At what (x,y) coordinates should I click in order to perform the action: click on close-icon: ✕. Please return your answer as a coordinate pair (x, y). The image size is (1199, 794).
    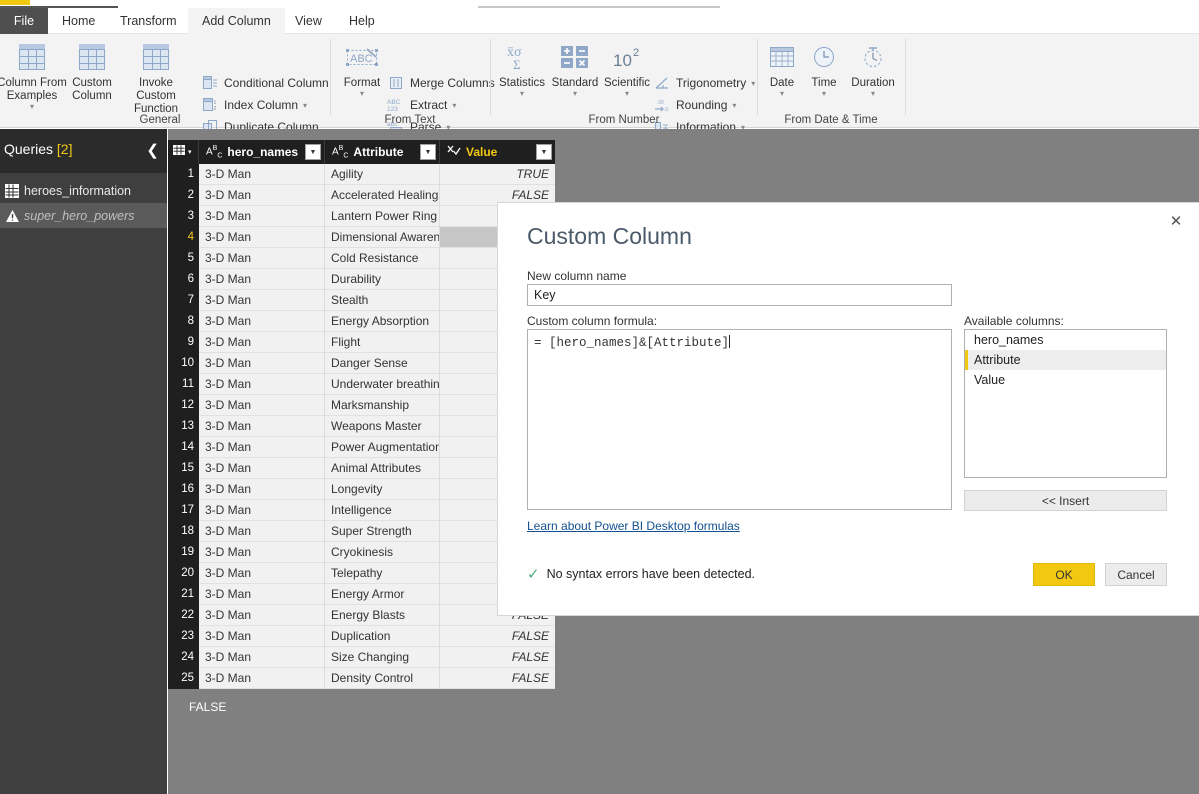
    Looking at the image, I should click on (1176, 221).